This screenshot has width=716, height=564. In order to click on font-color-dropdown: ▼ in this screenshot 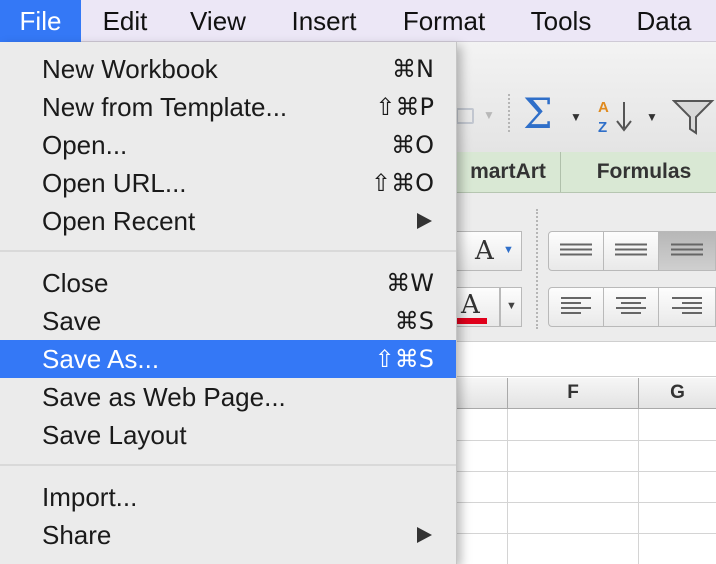, I will do `click(511, 307)`.